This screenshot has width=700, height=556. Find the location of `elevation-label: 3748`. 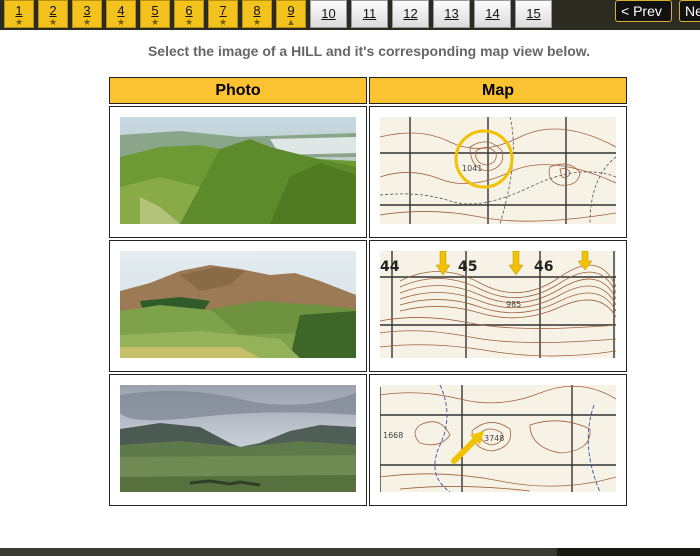

elevation-label: 3748 is located at coordinates (494, 438).